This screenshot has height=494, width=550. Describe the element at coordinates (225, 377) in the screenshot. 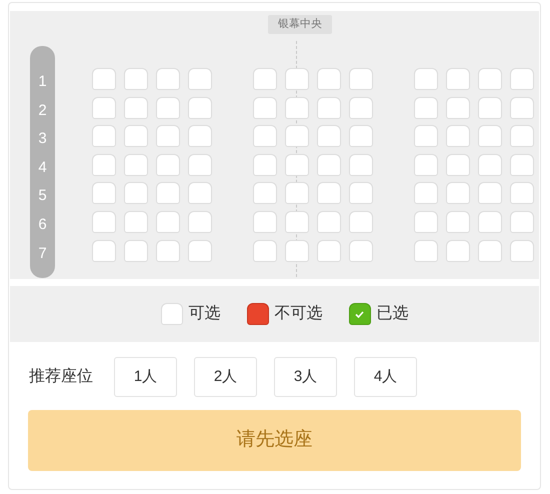

I see `party-size-button: 2人` at that location.